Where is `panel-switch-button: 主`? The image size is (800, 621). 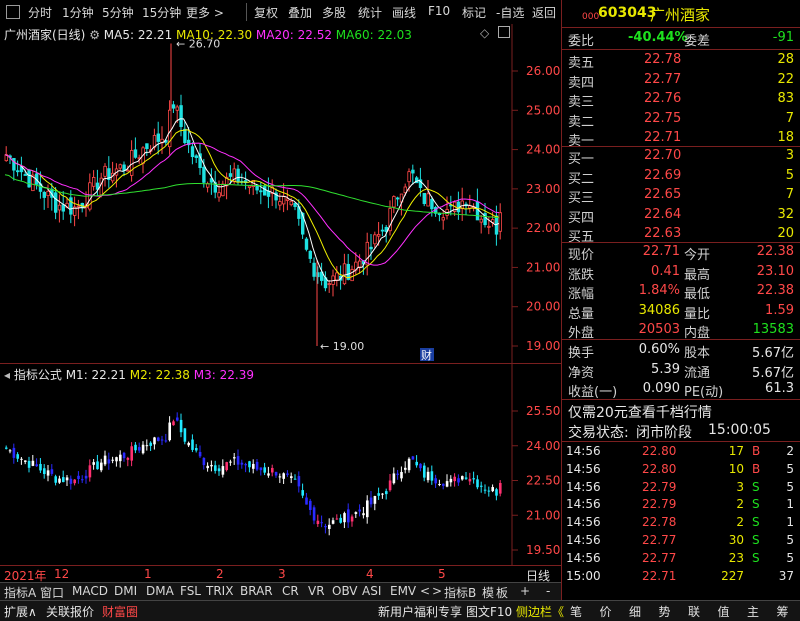
panel-switch-button: 主 is located at coordinates (753, 611).